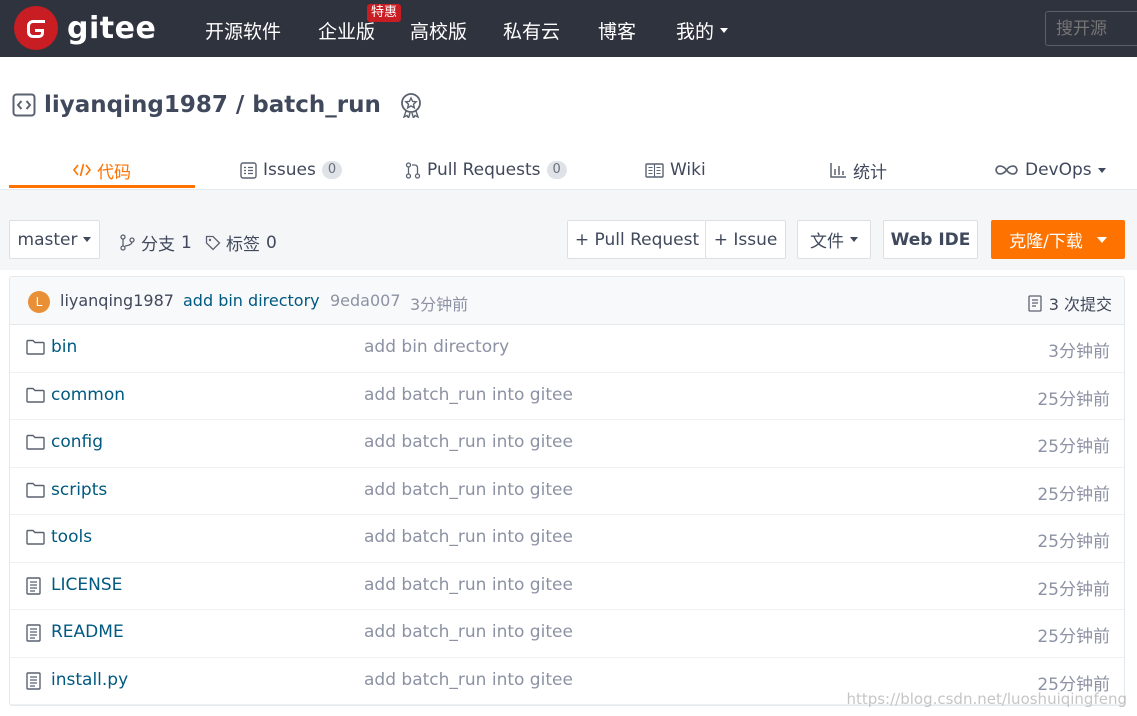  Describe the element at coordinates (986, 699) in the screenshot. I see `watermark: https://blog.csdn.net/luoshuiqingfeng` at that location.